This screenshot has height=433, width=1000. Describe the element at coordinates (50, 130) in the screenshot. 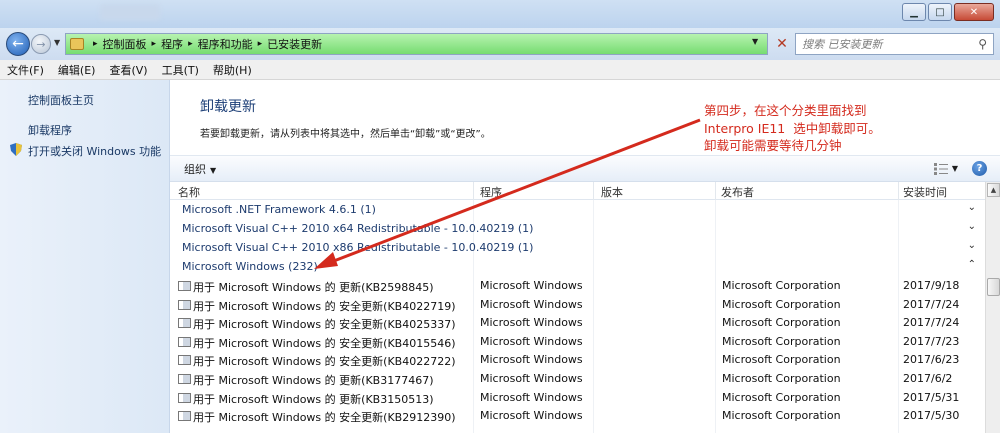

I see `sidebar-item-uninstall-program: 卸载程序` at that location.